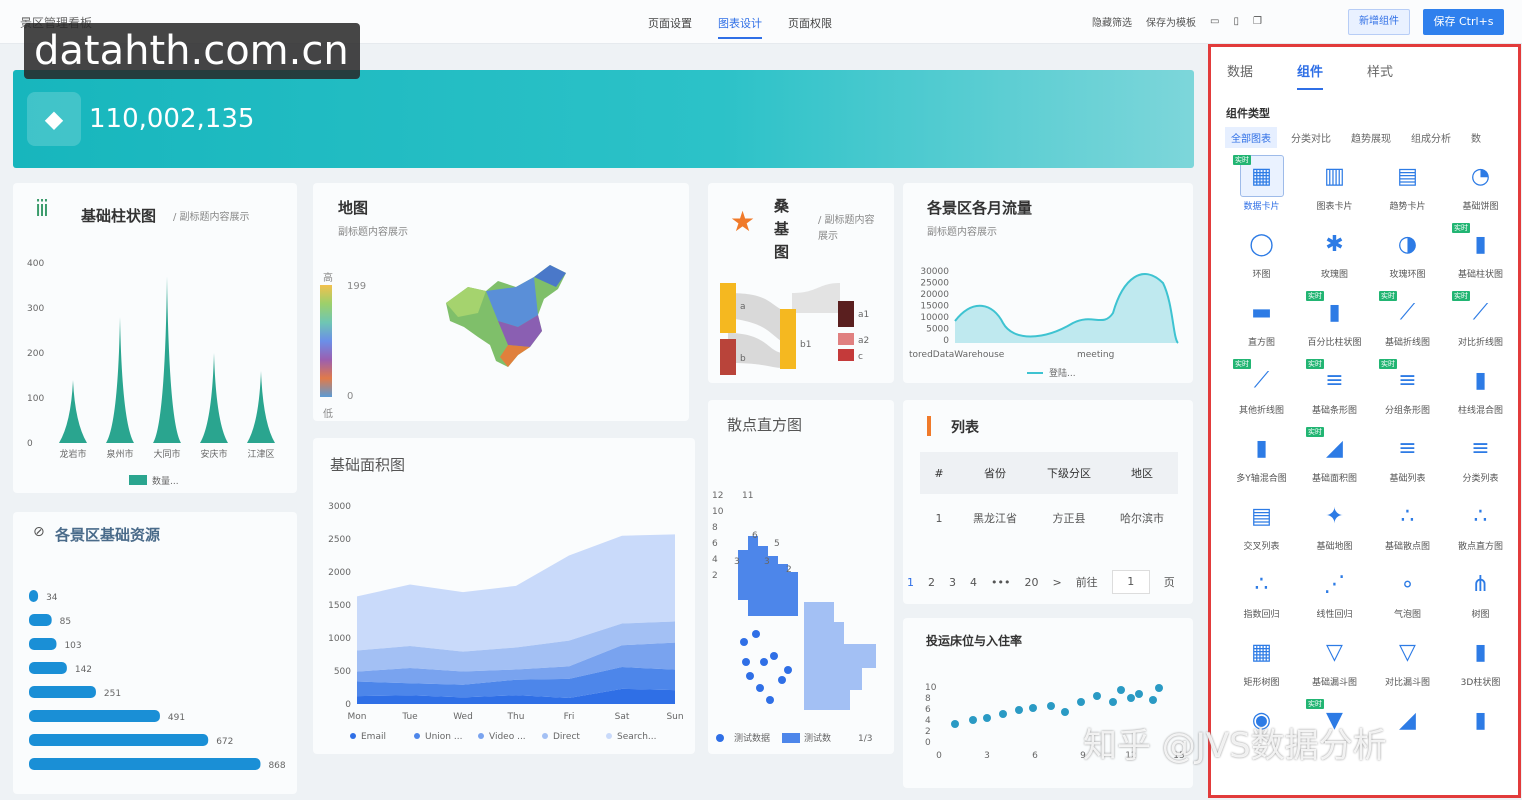 Image resolution: width=1522 pixels, height=800 pixels. Describe the element at coordinates (326, 341) in the screenshot. I see `visual-map-gradient` at that location.